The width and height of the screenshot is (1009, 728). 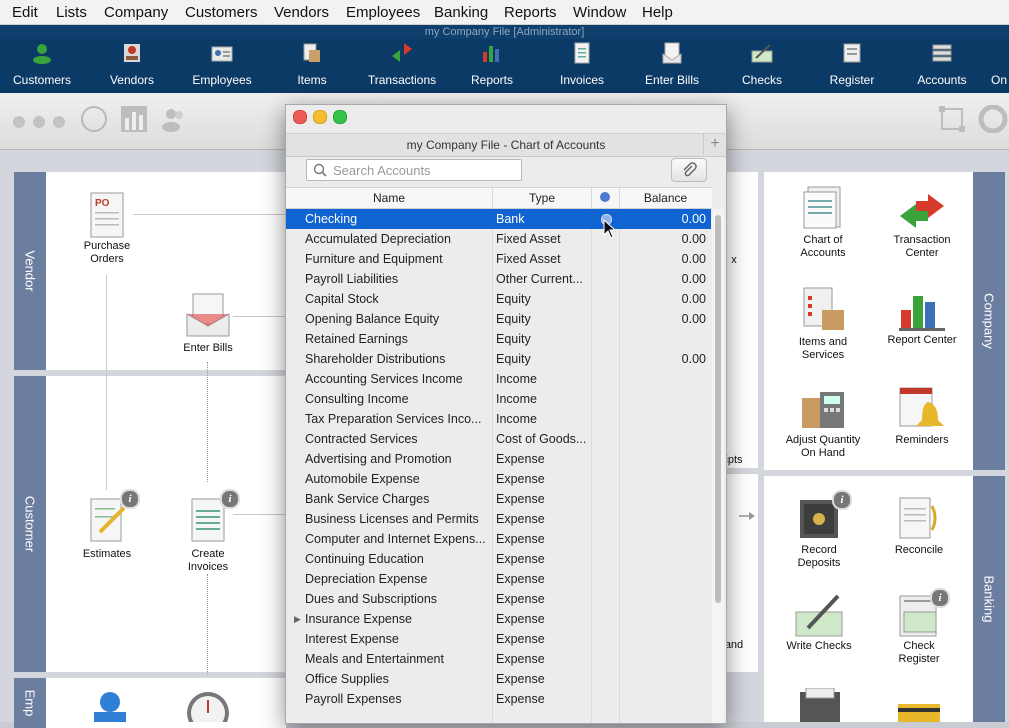 I want to click on menu-help: Help, so click(x=657, y=12).